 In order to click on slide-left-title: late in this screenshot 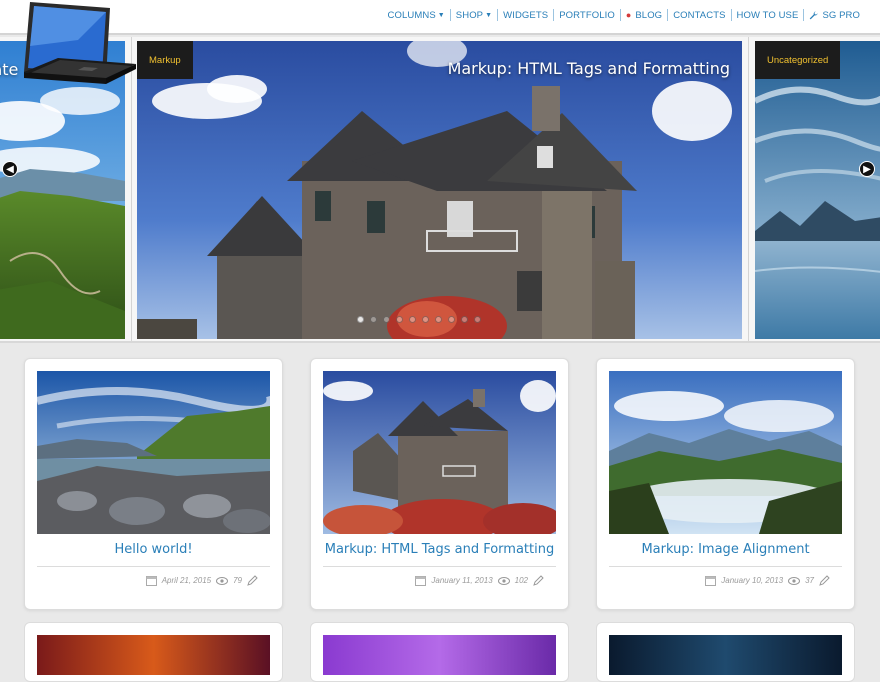, I will do `click(9, 69)`.